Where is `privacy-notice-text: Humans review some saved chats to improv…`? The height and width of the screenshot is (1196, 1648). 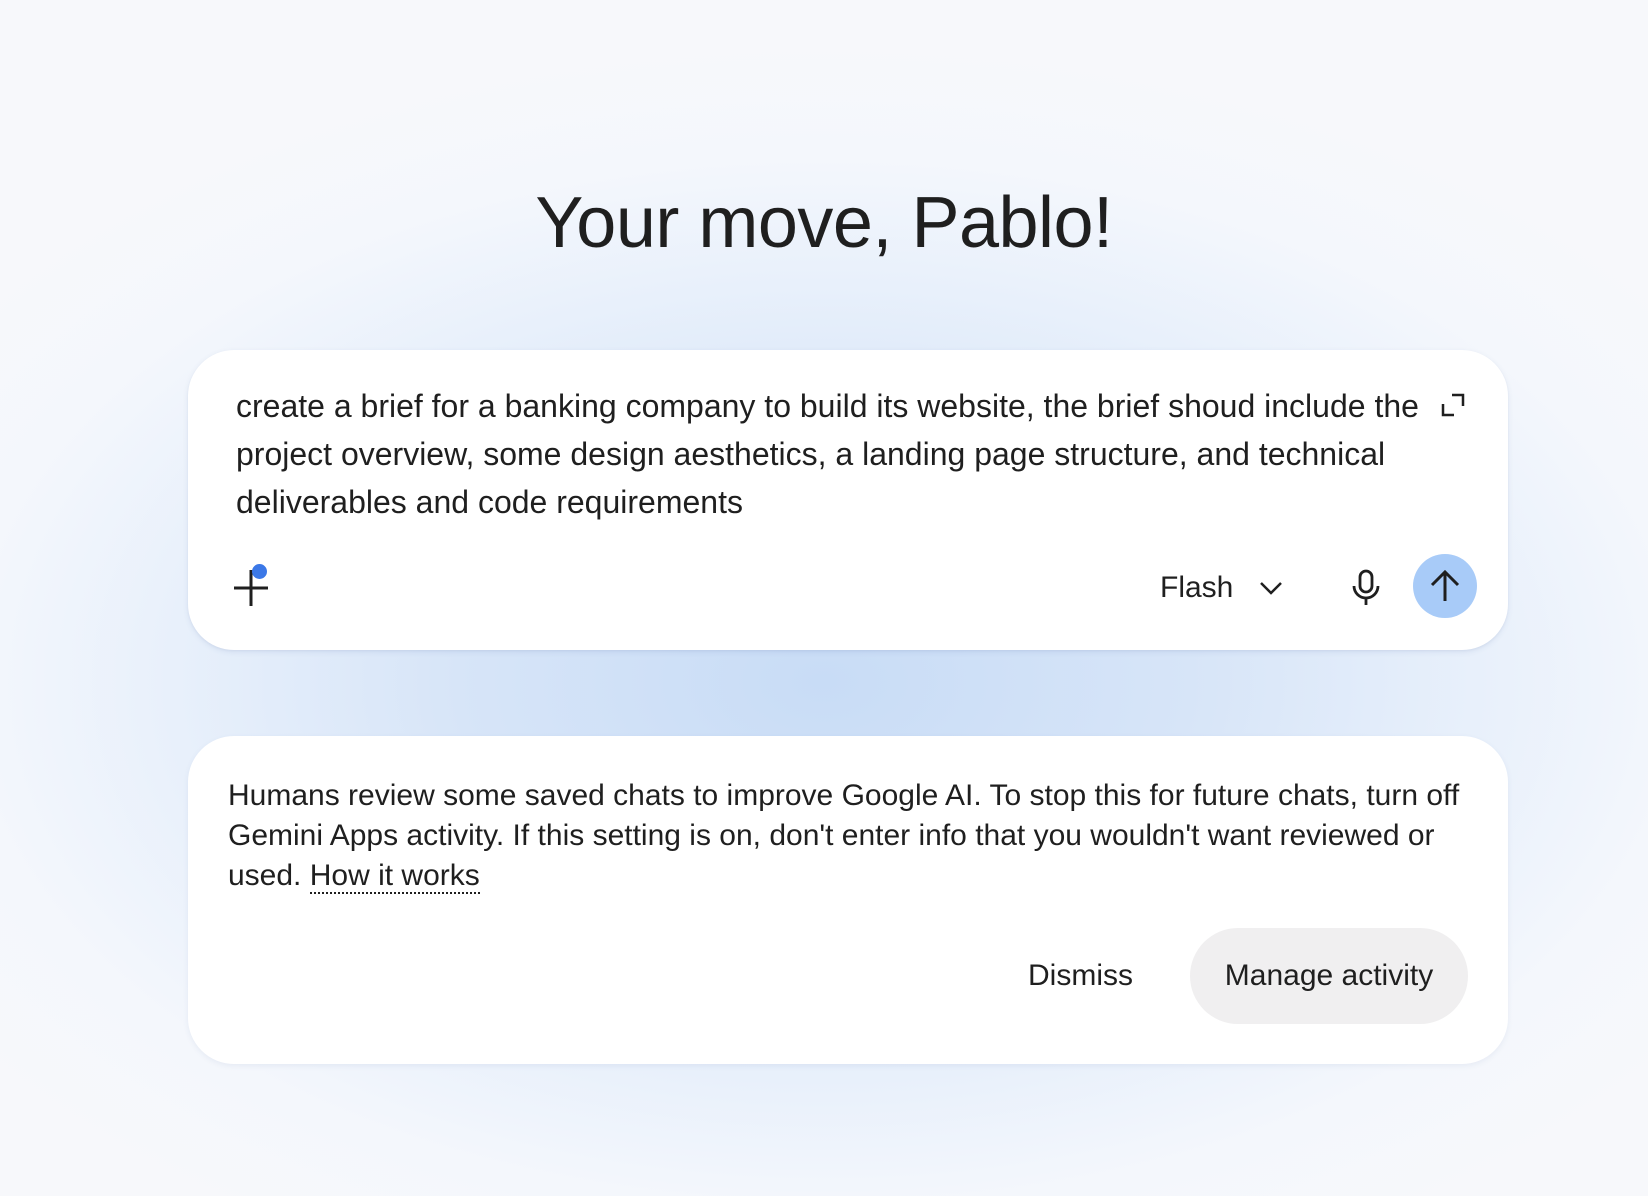
privacy-notice-text: Humans review some saved chats to improv… is located at coordinates (848, 836).